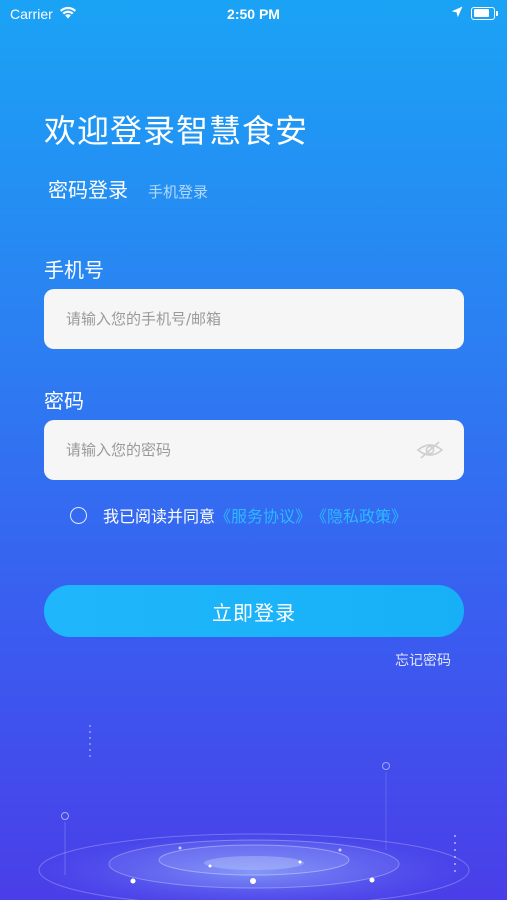 This screenshot has width=507, height=900. I want to click on password-field-box, so click(254, 450).